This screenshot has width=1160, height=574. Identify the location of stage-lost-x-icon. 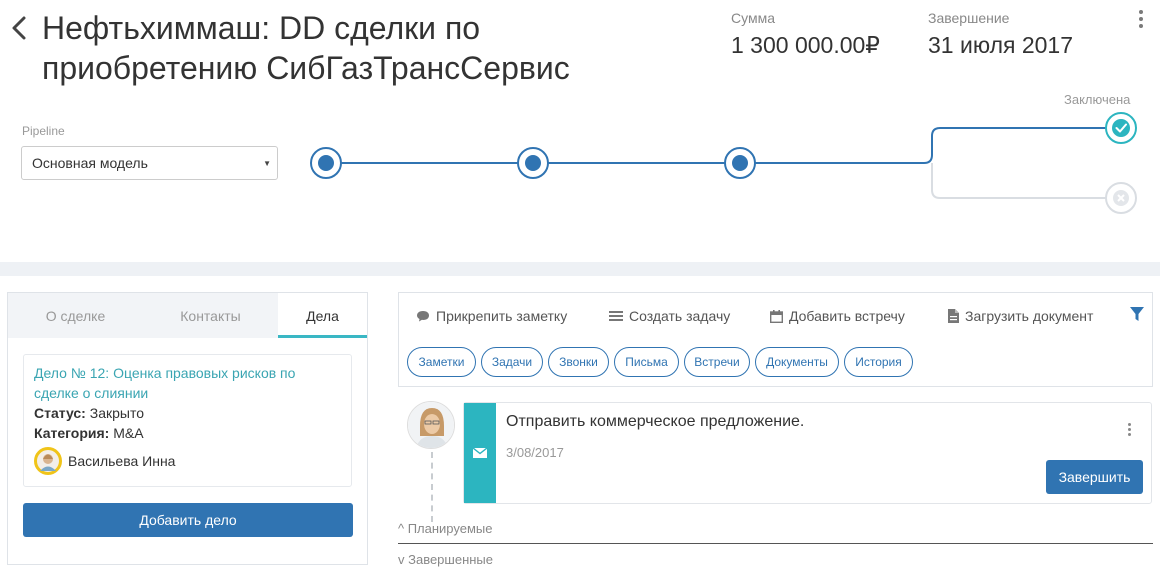
(1121, 198).